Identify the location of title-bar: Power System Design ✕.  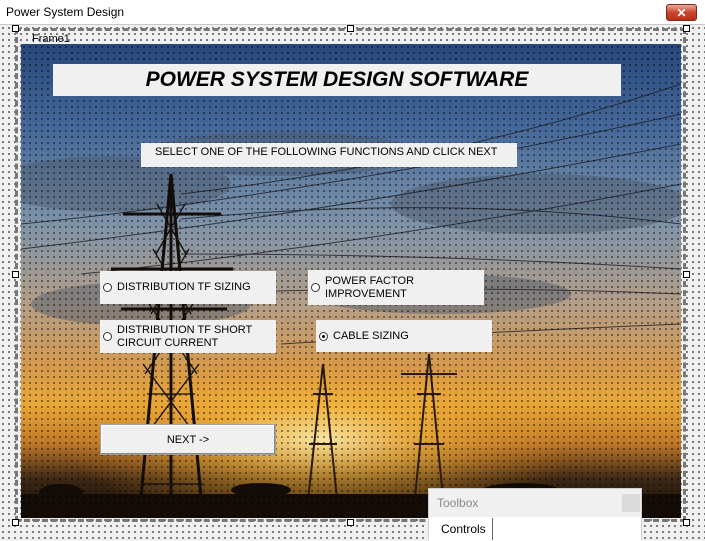
(352, 12).